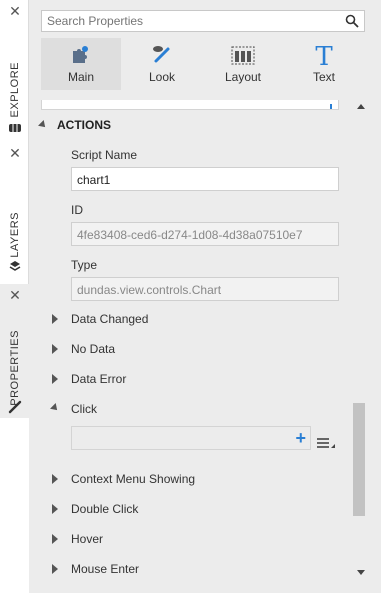 Image resolution: width=381 pixels, height=593 pixels. Describe the element at coordinates (162, 64) in the screenshot. I see `tab-look: Look` at that location.